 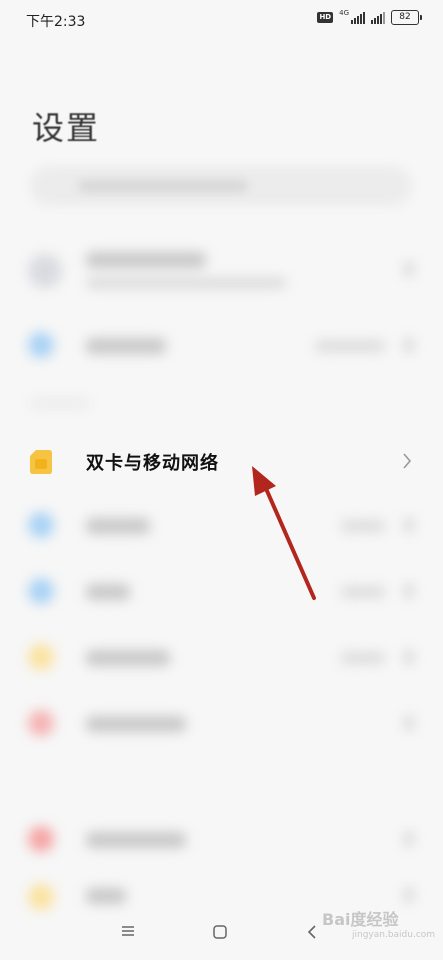 I want to click on signal-icon-sim2, so click(x=378, y=17).